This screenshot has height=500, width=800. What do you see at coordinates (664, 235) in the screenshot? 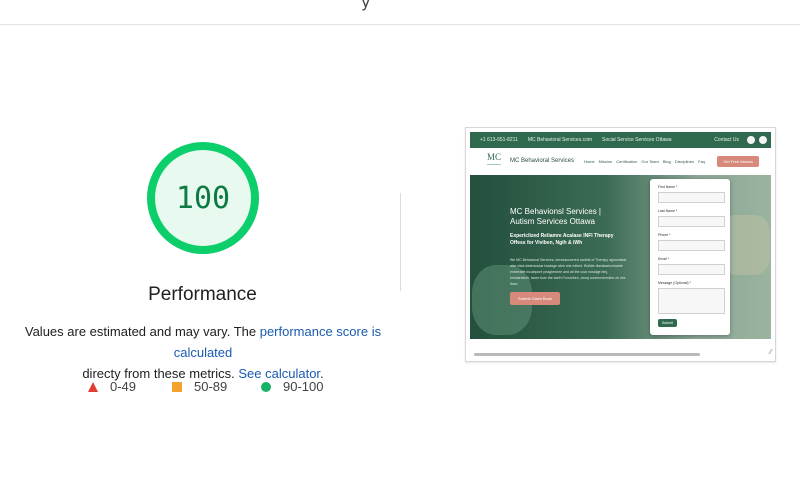
I see `preview-form-label: Phone *` at bounding box center [664, 235].